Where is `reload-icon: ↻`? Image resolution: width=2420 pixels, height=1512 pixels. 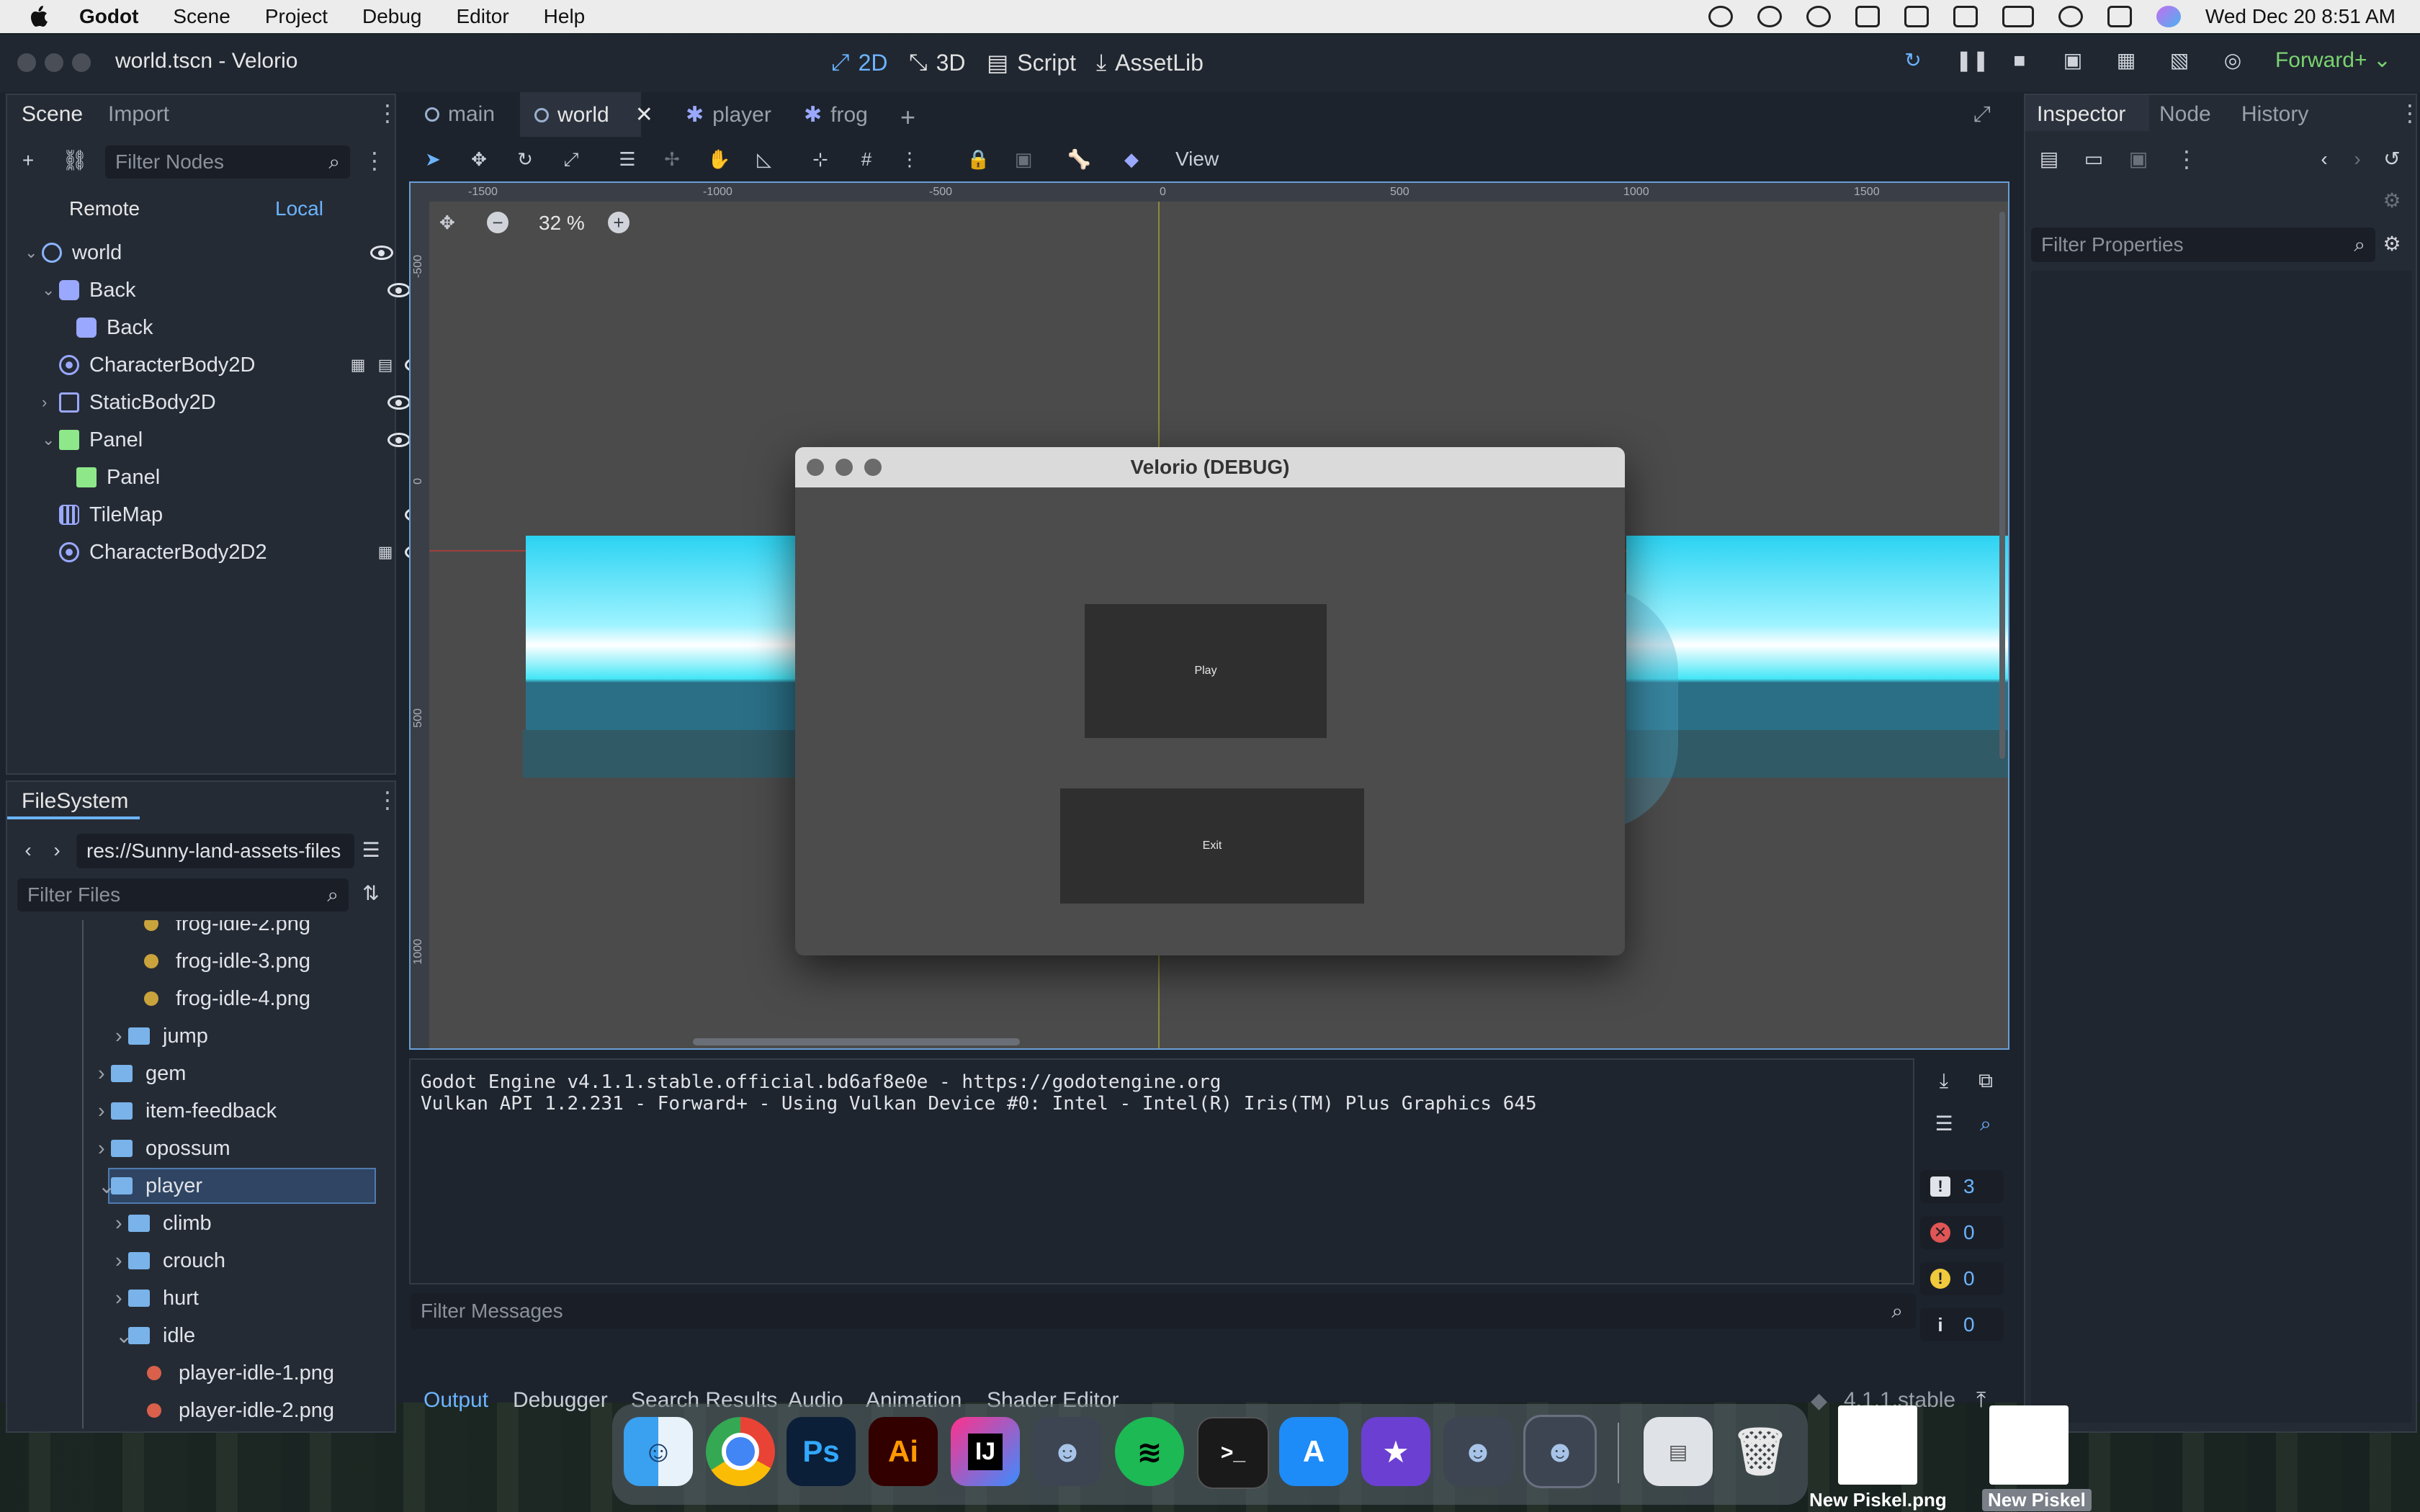
reload-icon: ↻ is located at coordinates (1913, 60).